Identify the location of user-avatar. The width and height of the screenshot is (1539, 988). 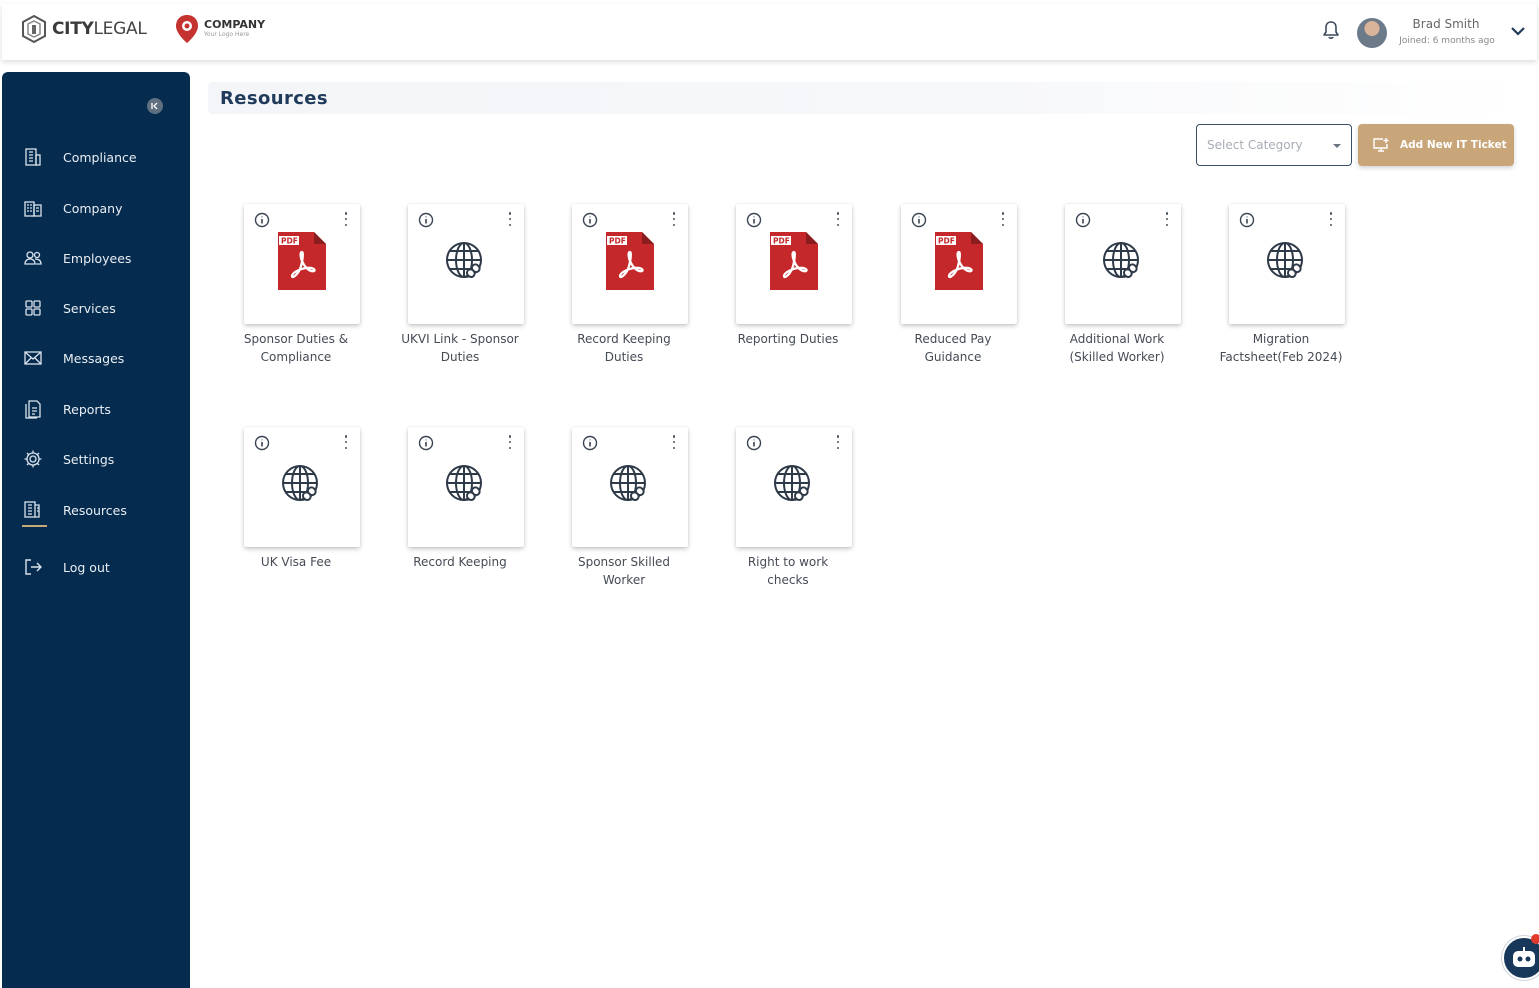
(1372, 33).